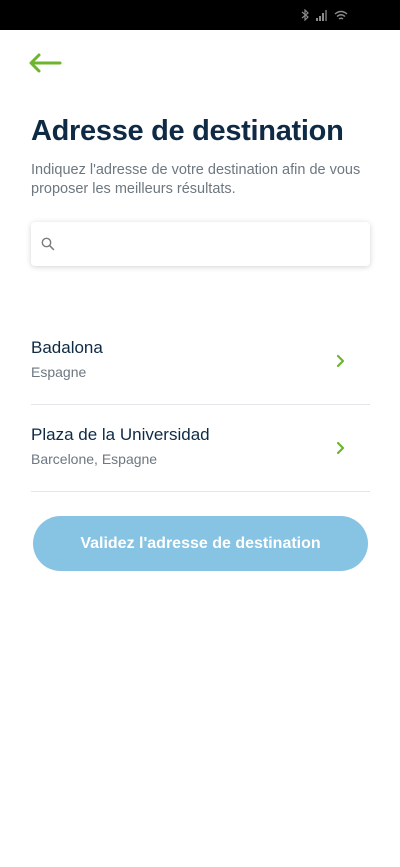 The height and width of the screenshot is (867, 400). What do you see at coordinates (67, 347) in the screenshot?
I see `result-name: Badalona` at bounding box center [67, 347].